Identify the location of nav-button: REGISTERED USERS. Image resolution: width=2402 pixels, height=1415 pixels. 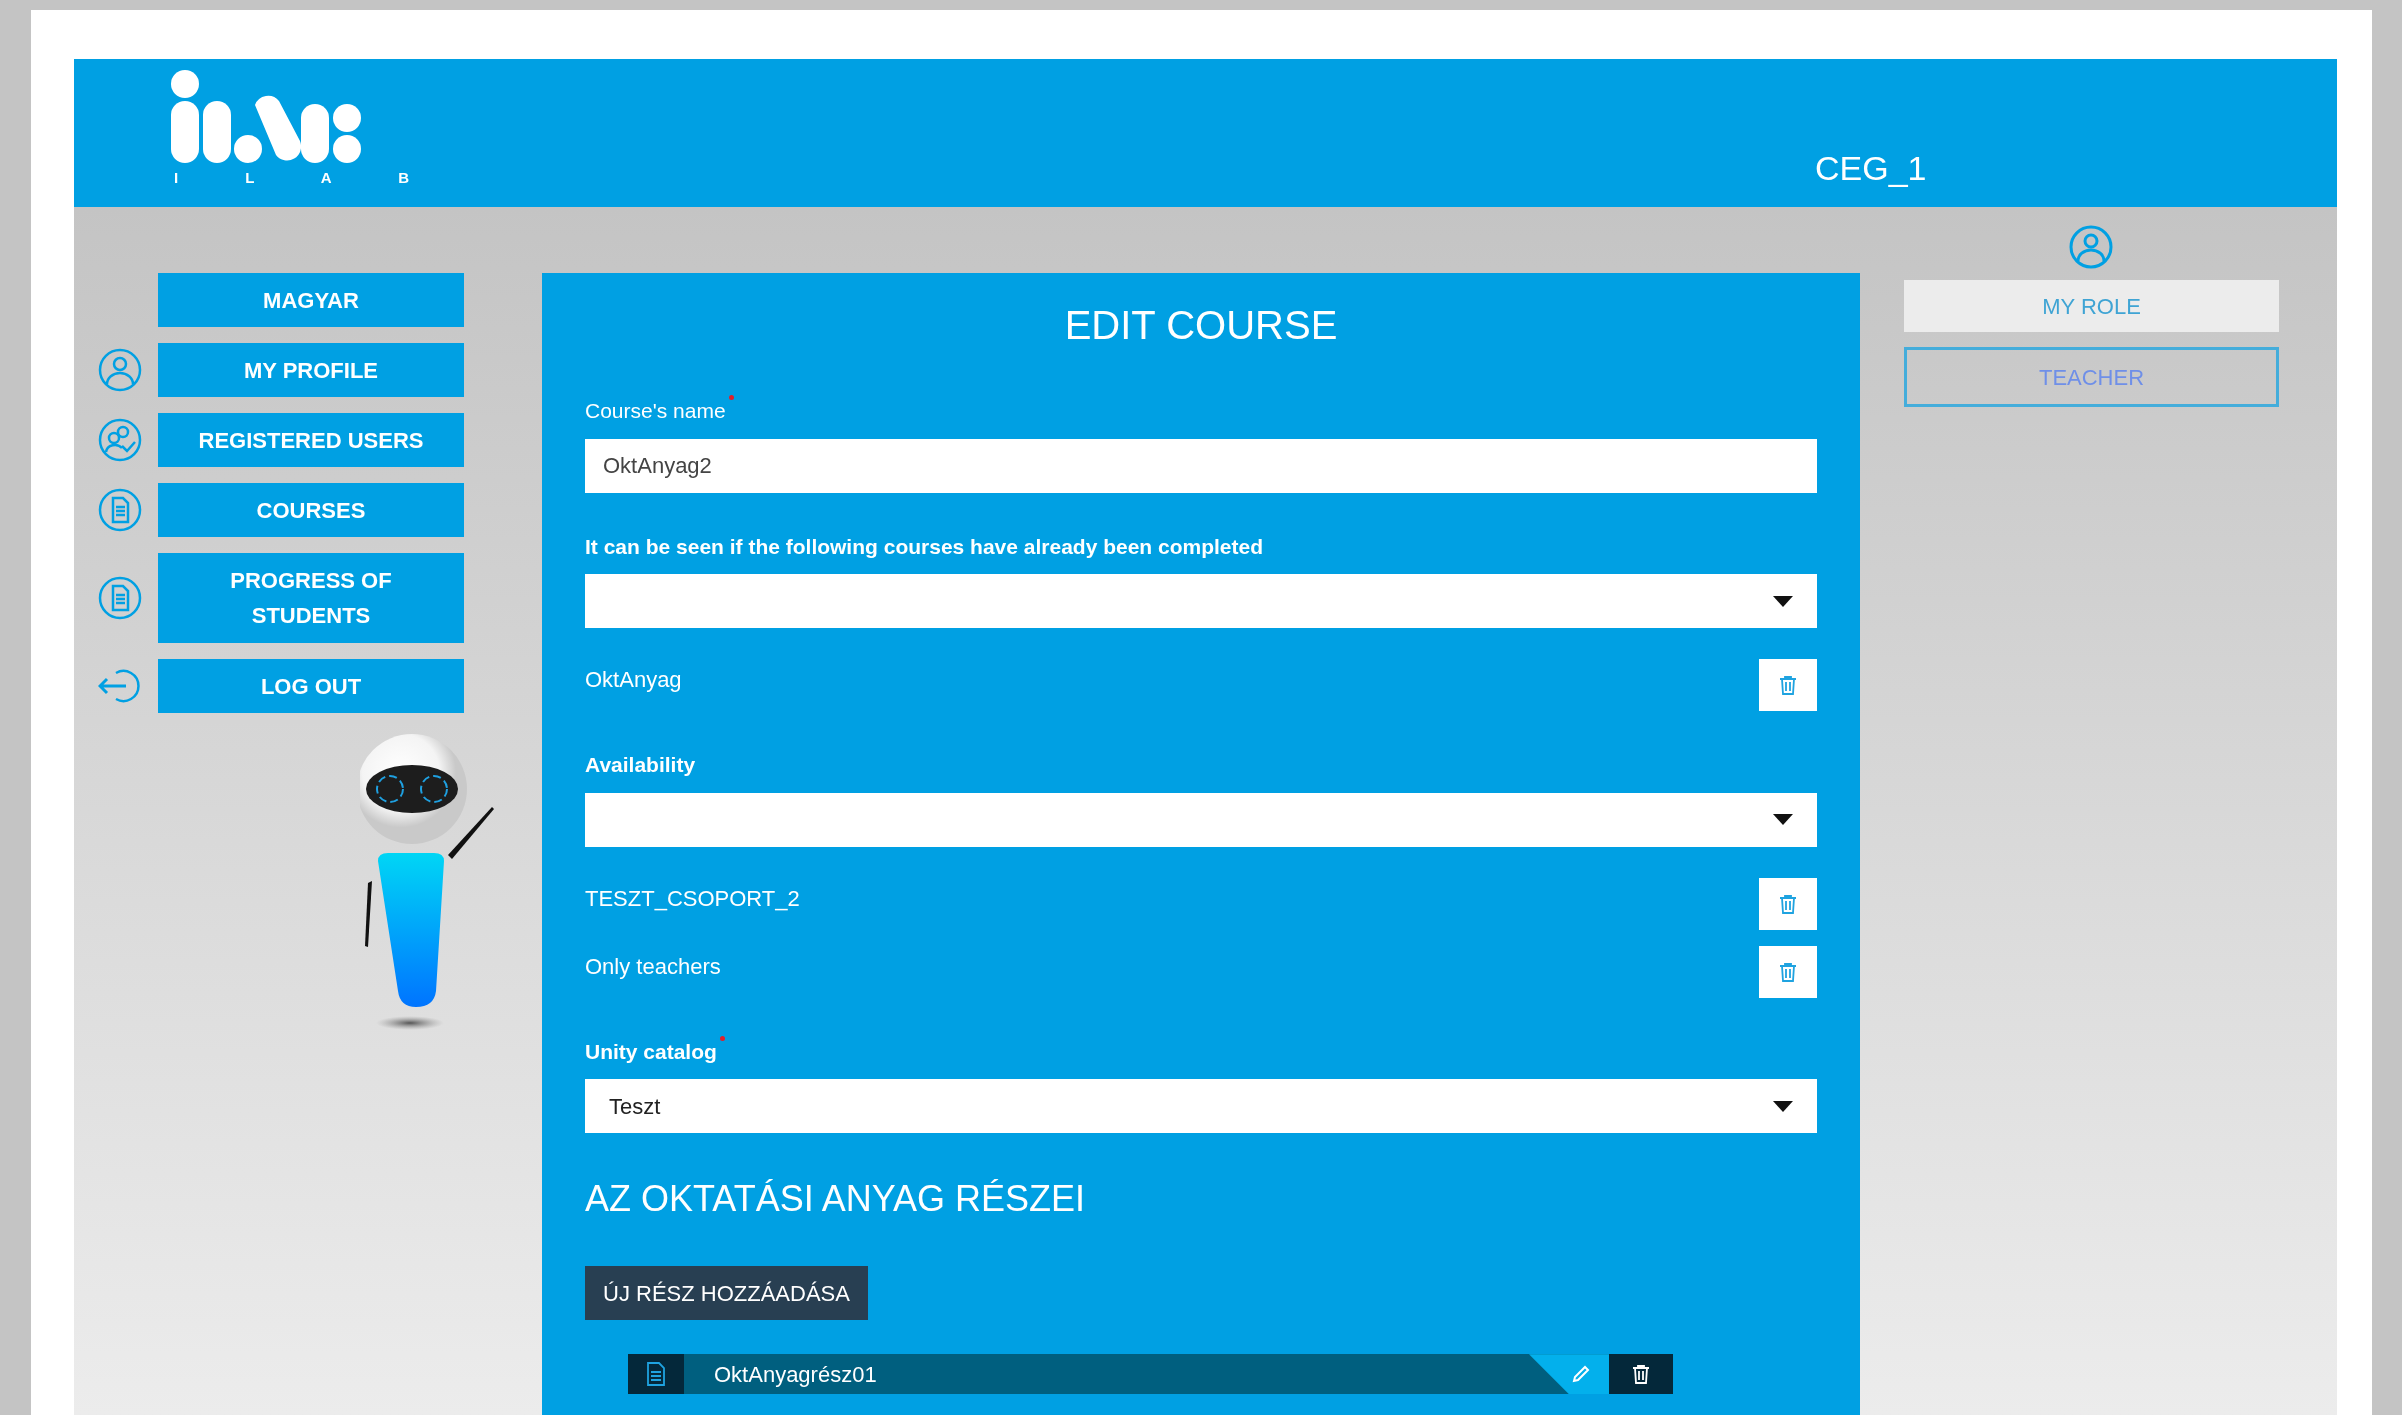
(311, 440).